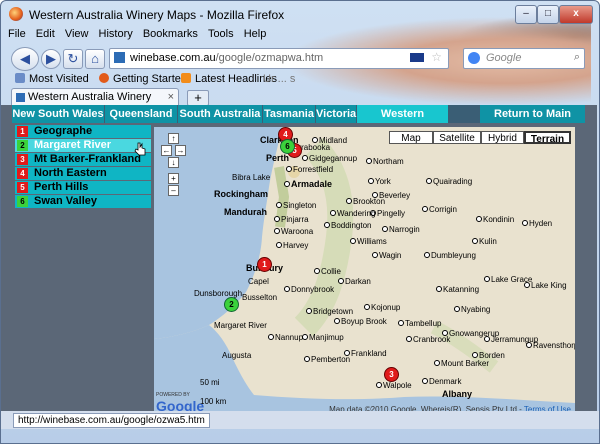 The image size is (600, 444). What do you see at coordinates (308, 184) in the screenshot?
I see `town-armadale: Armadale` at bounding box center [308, 184].